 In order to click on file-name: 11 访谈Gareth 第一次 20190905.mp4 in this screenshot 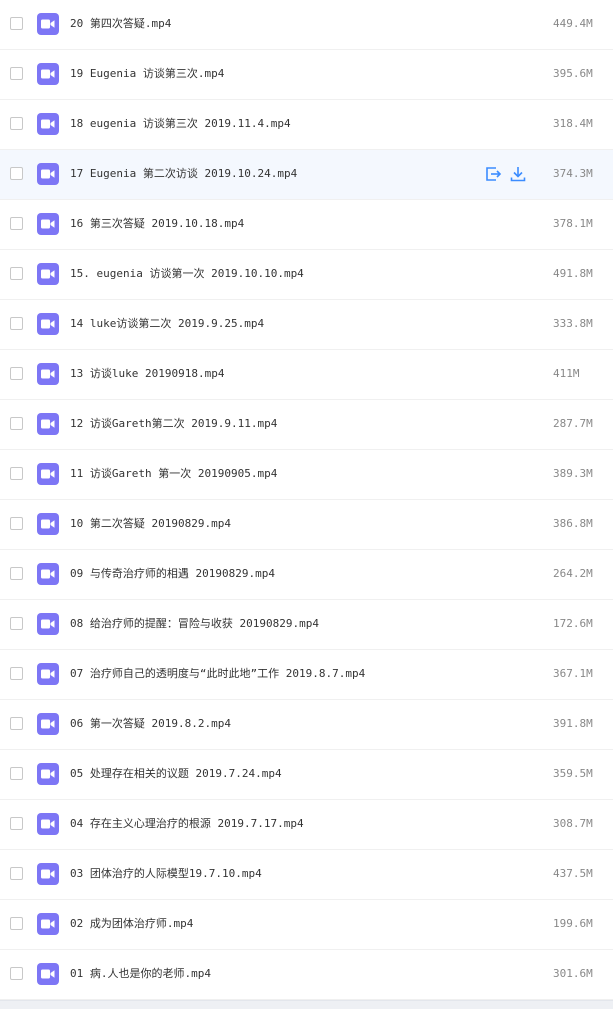, I will do `click(173, 474)`.